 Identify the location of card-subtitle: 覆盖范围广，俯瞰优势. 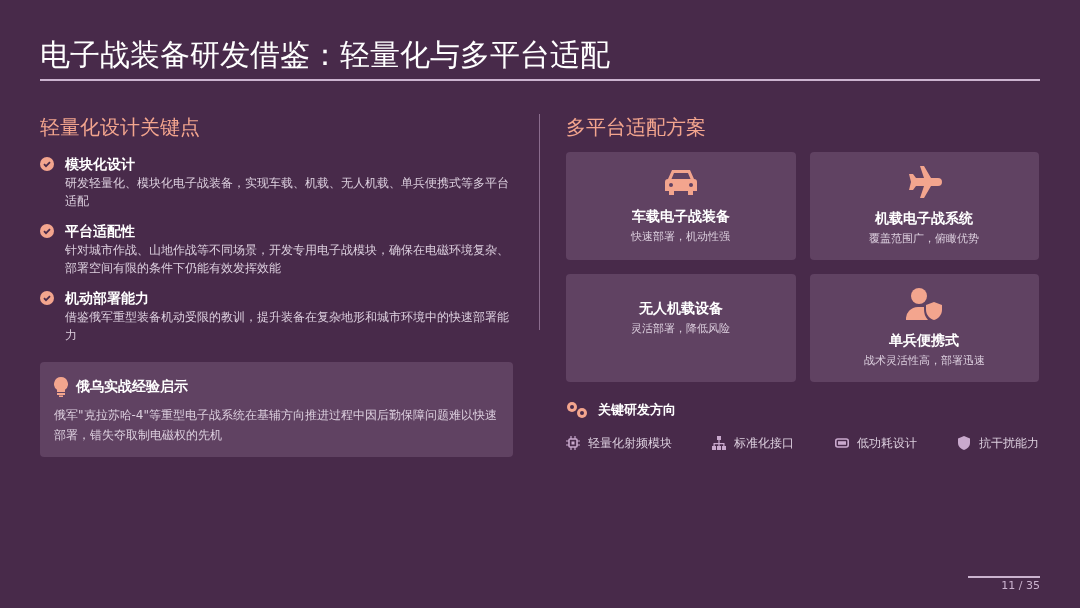
(924, 238).